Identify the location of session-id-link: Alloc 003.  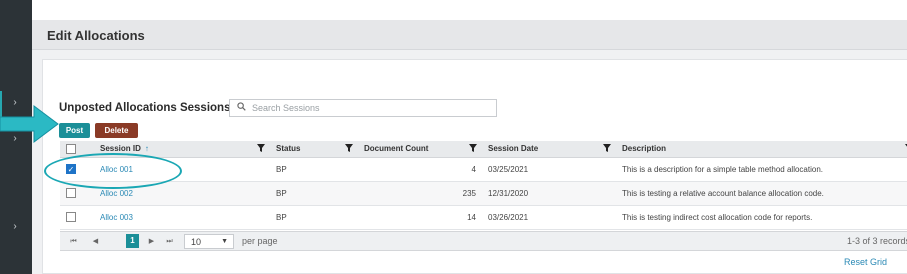
(116, 217).